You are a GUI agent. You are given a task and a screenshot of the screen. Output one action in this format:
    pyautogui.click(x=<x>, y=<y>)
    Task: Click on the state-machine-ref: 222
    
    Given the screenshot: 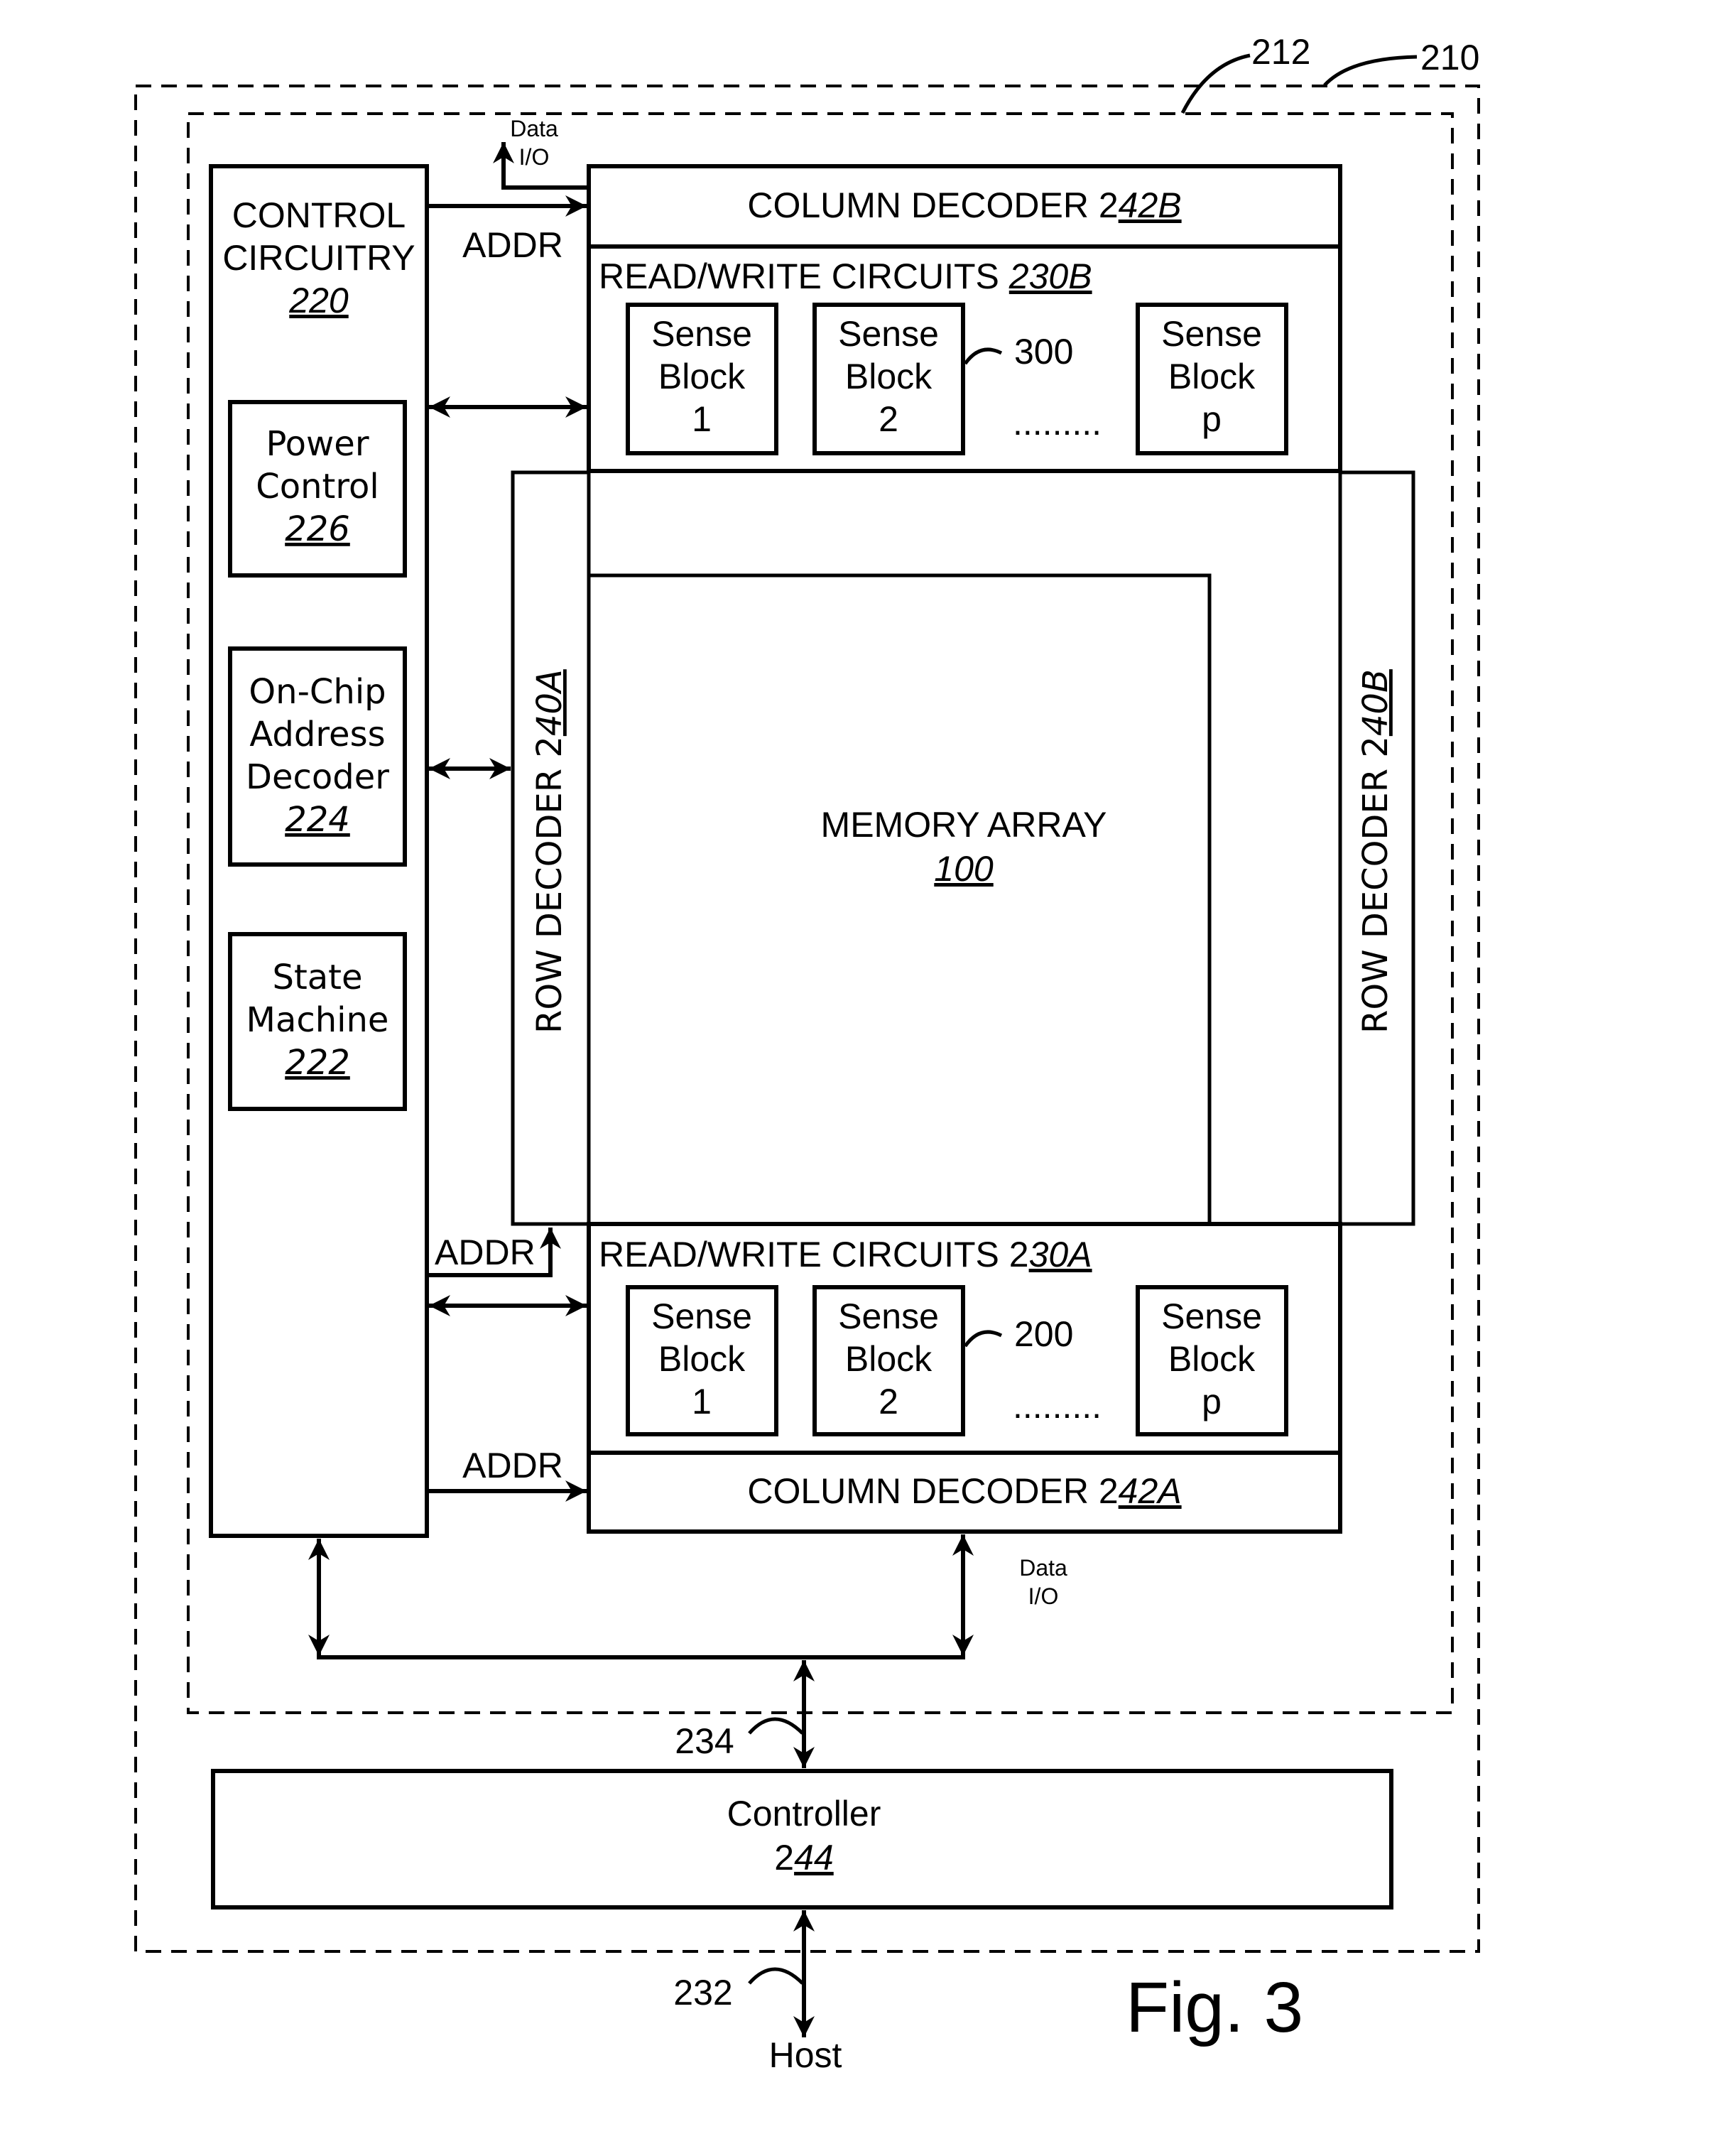 What is the action you would take?
    pyautogui.click(x=317, y=1063)
    